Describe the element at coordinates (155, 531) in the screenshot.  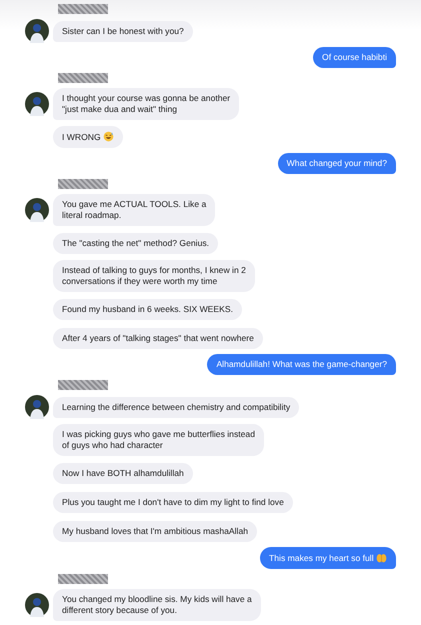
I see `message-bubble: My husband loves that I'm ambitious mashaAllah` at that location.